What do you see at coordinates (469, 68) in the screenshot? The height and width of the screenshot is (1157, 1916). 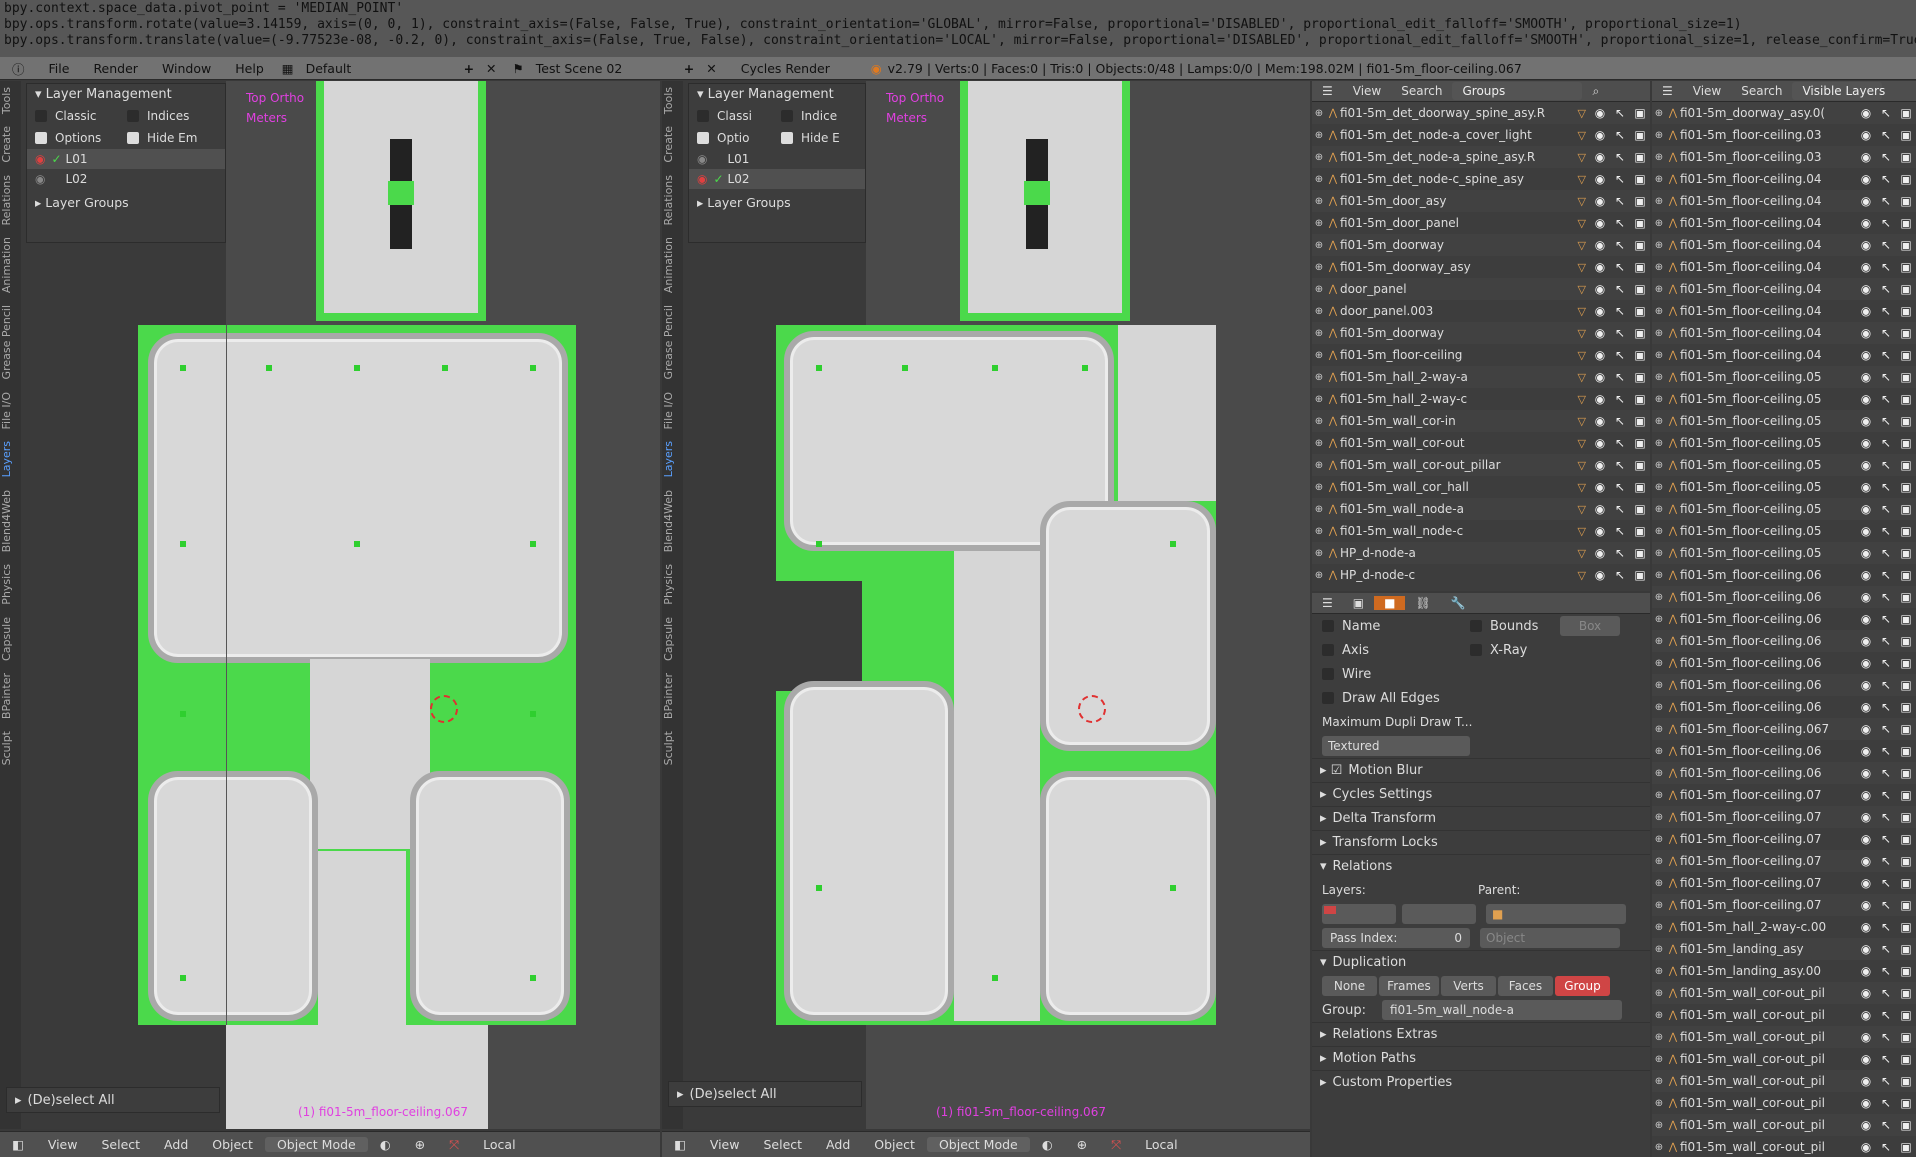 I see `add-layout-icon: +` at bounding box center [469, 68].